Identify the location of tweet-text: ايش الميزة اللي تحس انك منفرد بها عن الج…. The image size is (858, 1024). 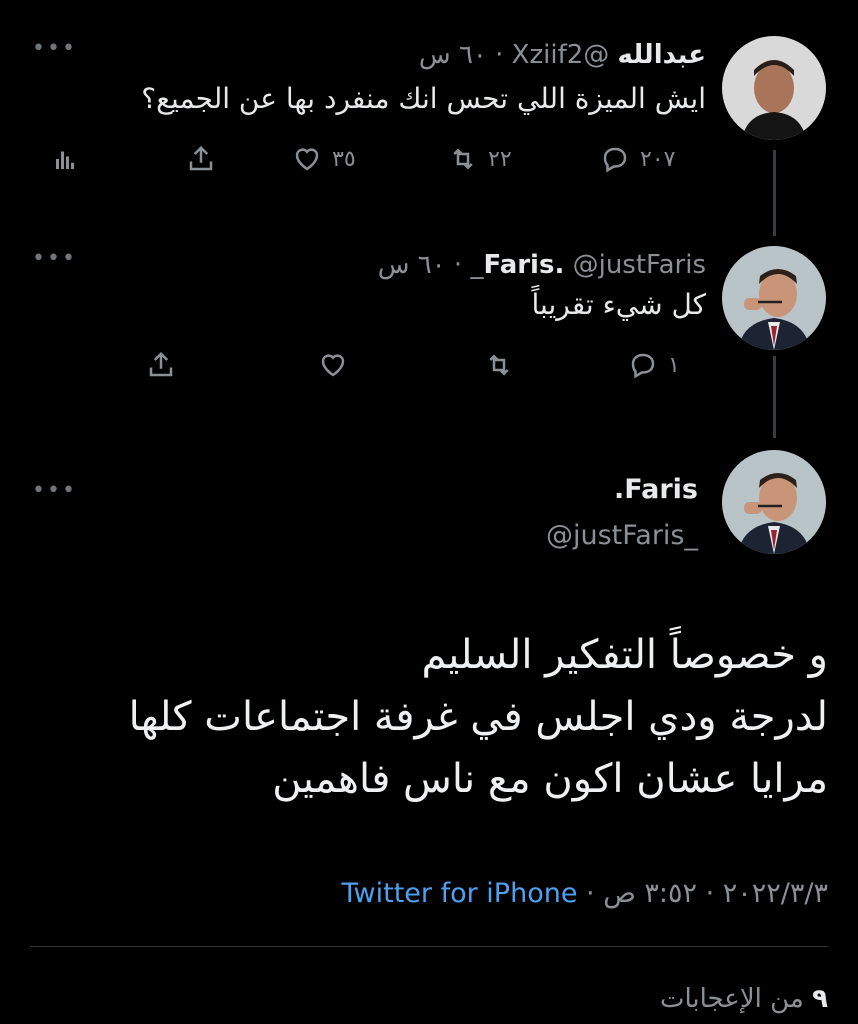
(423, 98).